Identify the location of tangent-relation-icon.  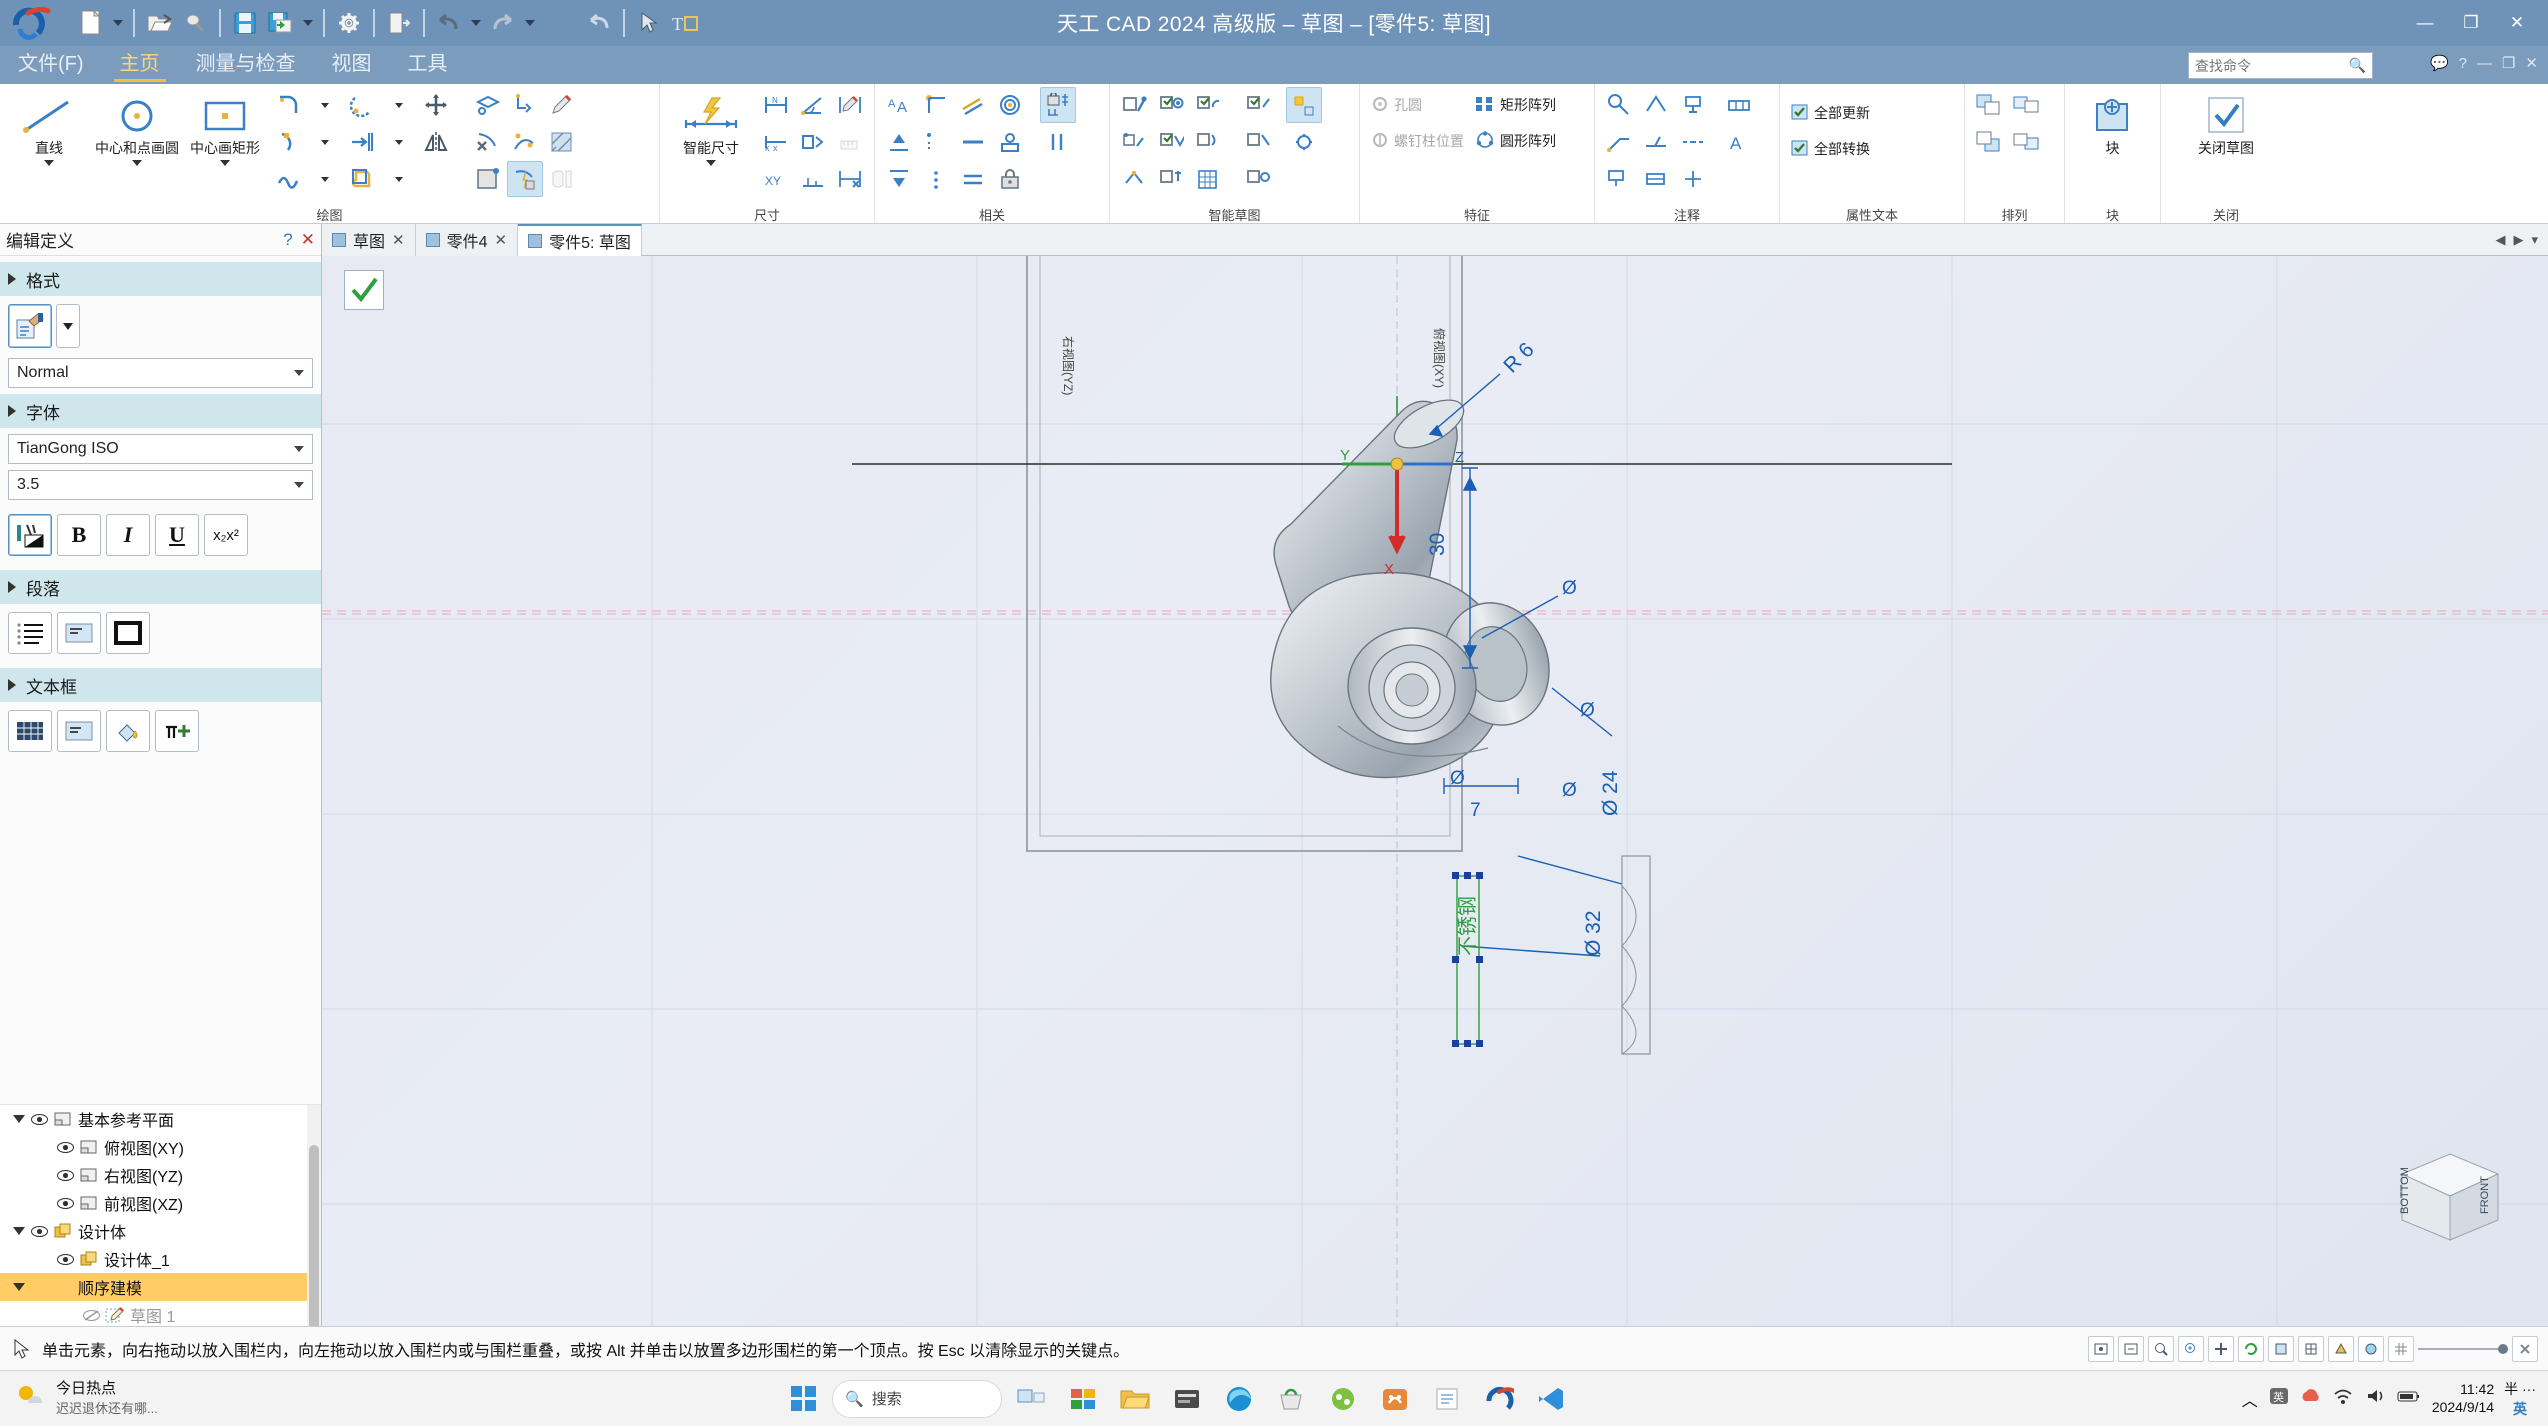
(1010, 142).